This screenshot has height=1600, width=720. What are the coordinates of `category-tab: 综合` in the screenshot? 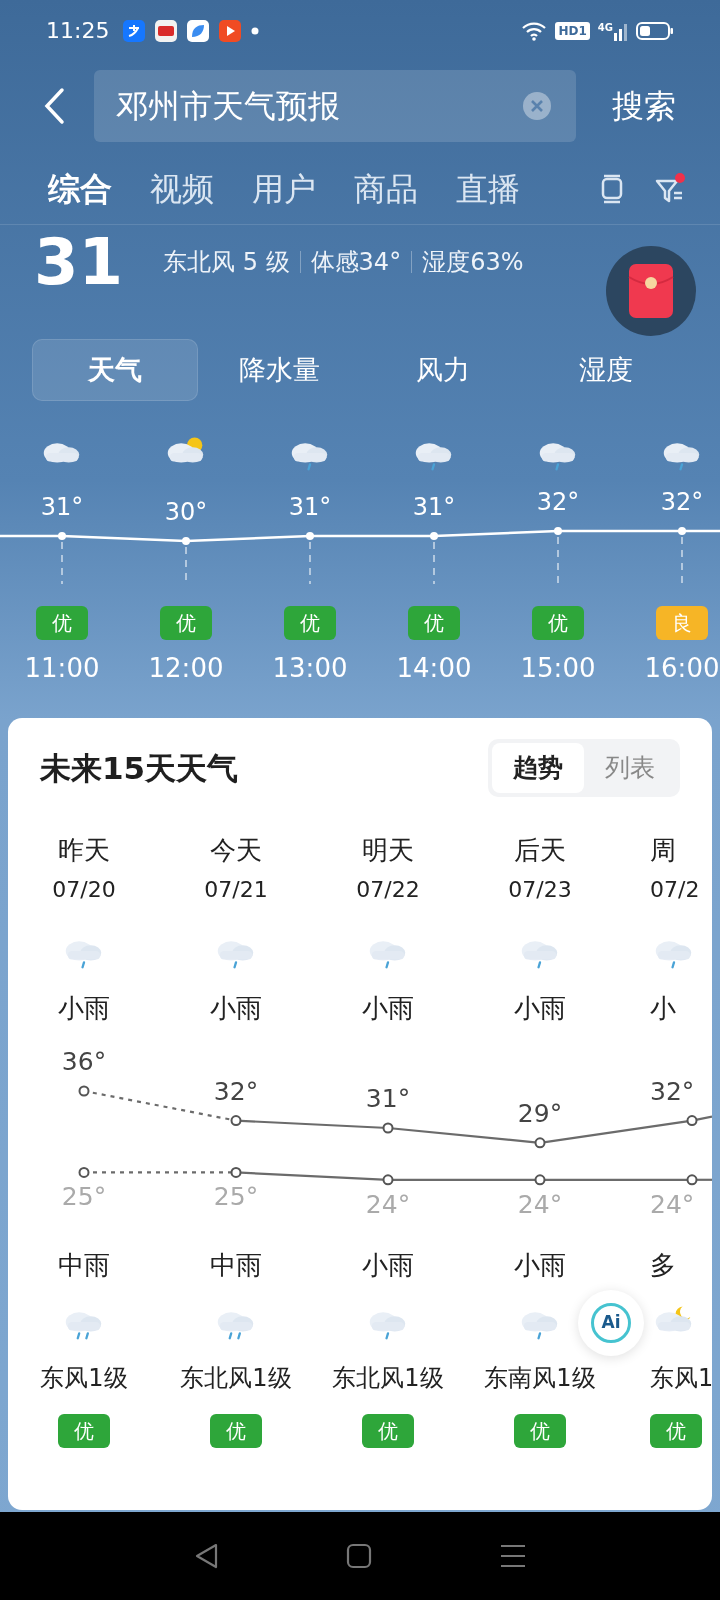 It's located at (80, 189).